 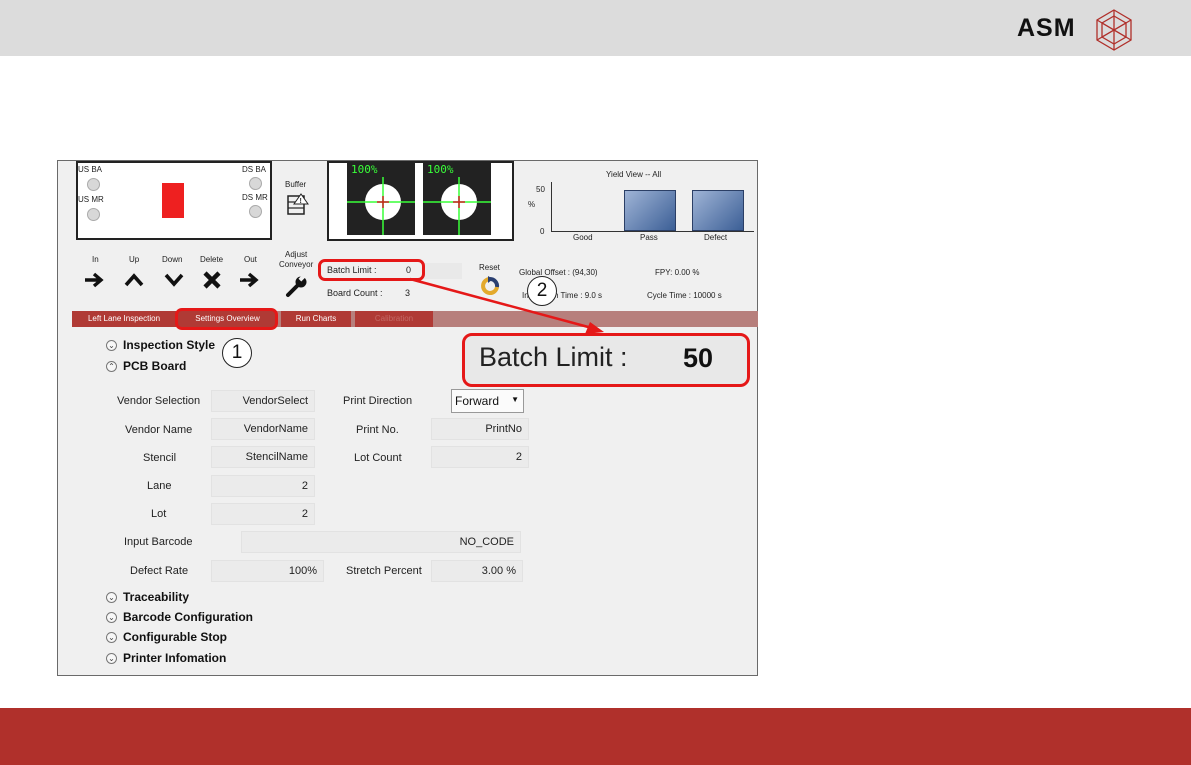 I want to click on batch-limit-zoom-panel: Batch Limit : 50, so click(x=606, y=360).